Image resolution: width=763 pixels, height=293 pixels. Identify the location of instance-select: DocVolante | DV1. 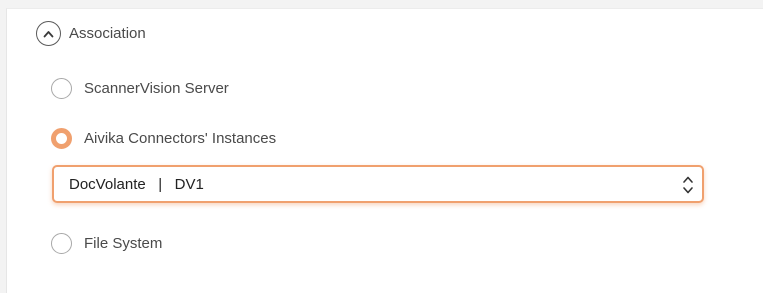
(378, 184).